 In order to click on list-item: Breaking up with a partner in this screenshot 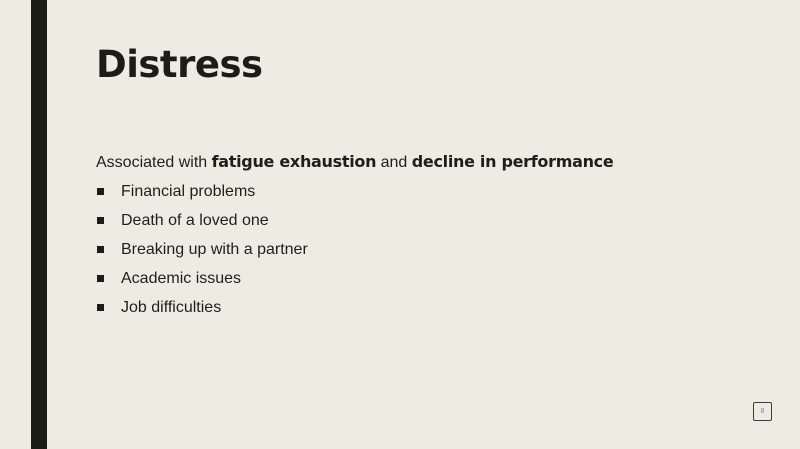, I will do `click(416, 250)`.